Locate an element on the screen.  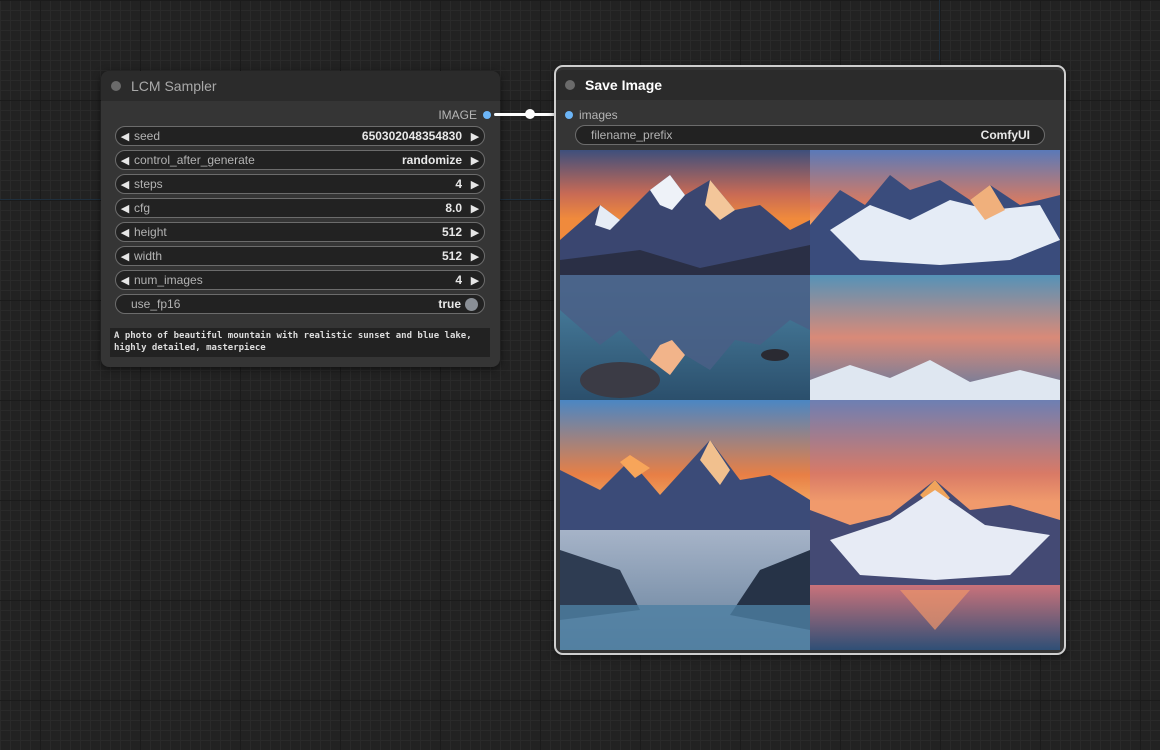
input-slot-images: images is located at coordinates (591, 115).